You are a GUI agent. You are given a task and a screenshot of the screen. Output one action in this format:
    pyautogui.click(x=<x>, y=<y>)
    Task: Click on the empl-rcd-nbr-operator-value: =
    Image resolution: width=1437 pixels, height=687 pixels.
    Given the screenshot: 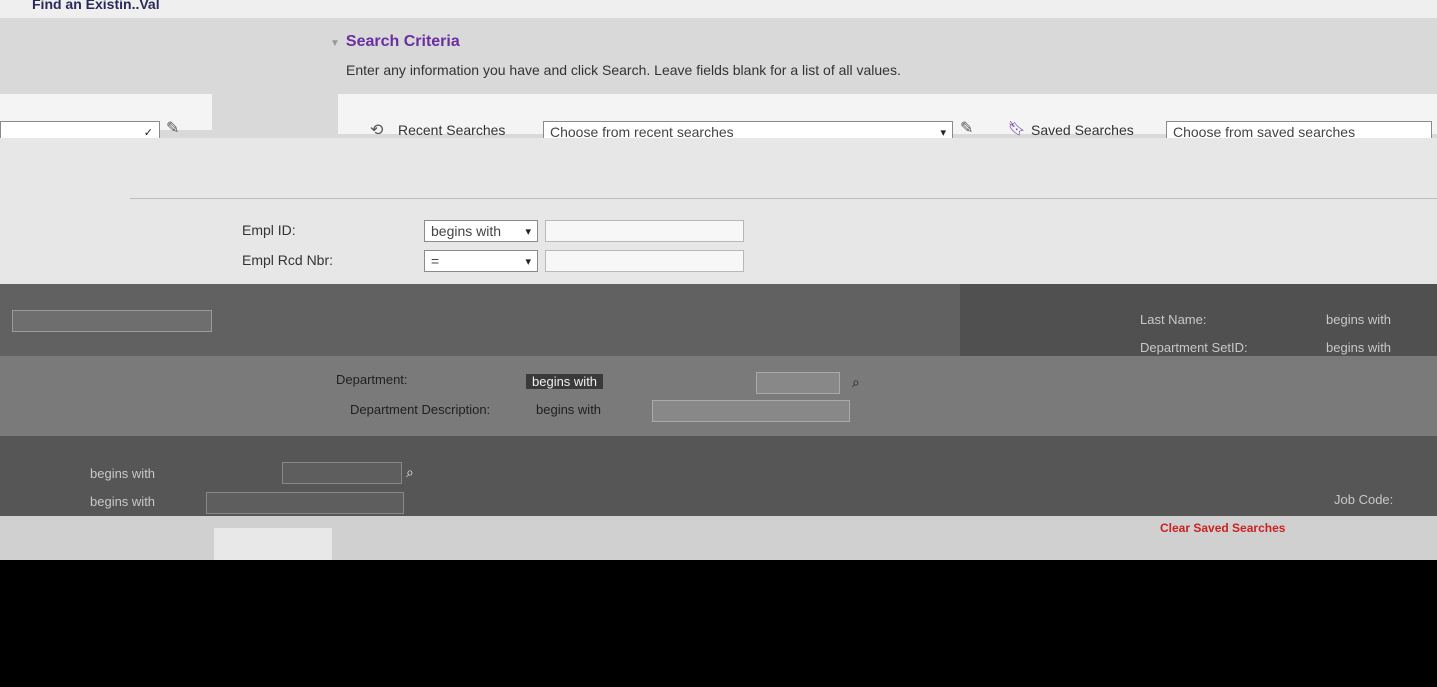 What is the action you would take?
    pyautogui.click(x=435, y=261)
    